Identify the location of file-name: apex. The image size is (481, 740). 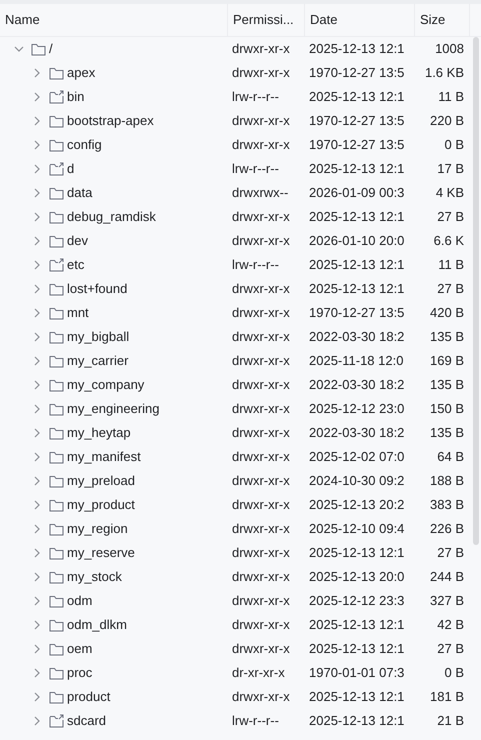
(81, 73).